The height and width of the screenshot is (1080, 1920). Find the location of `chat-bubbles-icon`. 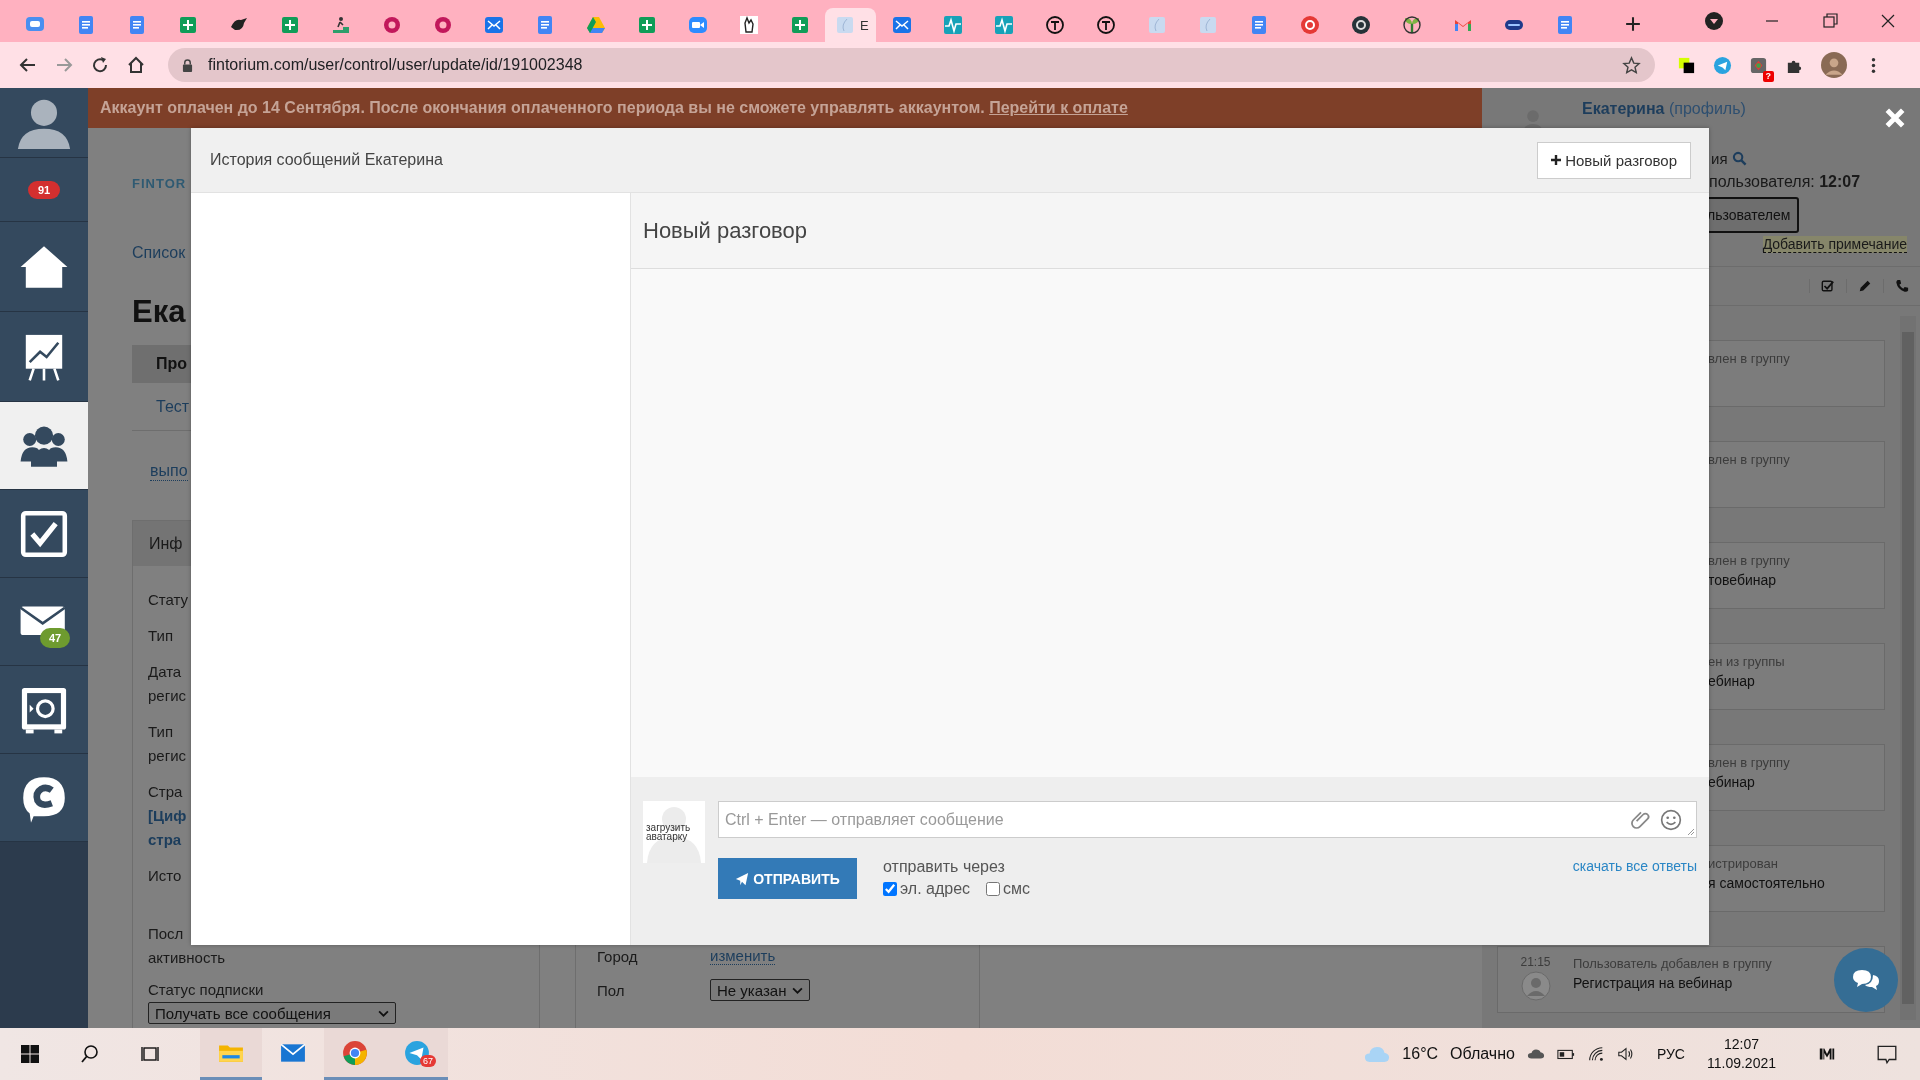

chat-bubbles-icon is located at coordinates (1866, 980).